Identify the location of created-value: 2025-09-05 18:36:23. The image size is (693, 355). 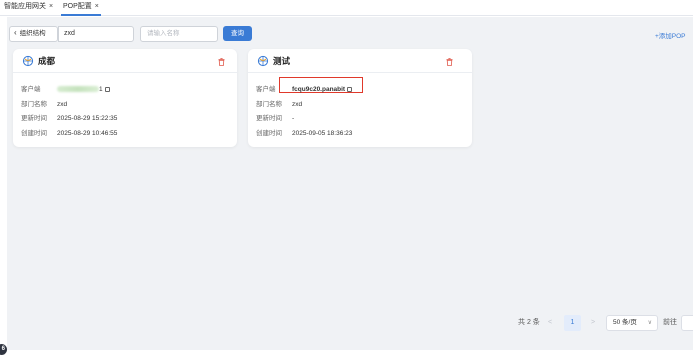
(322, 133).